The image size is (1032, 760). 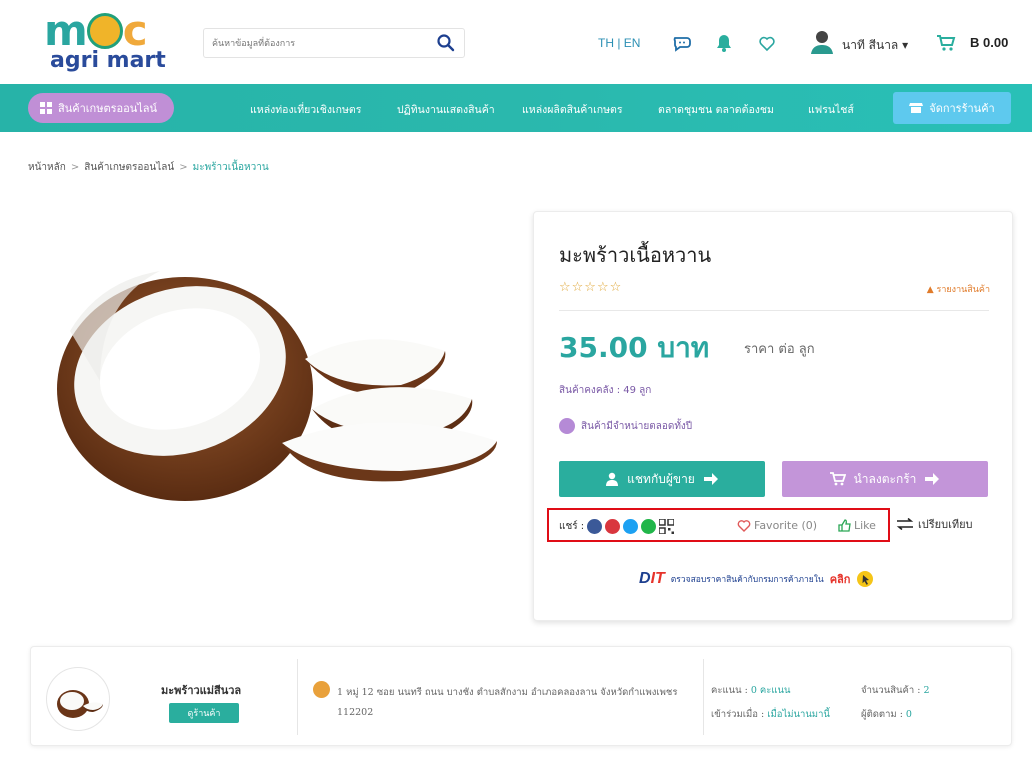 What do you see at coordinates (317, 44) in the screenshot?
I see `search-input` at bounding box center [317, 44].